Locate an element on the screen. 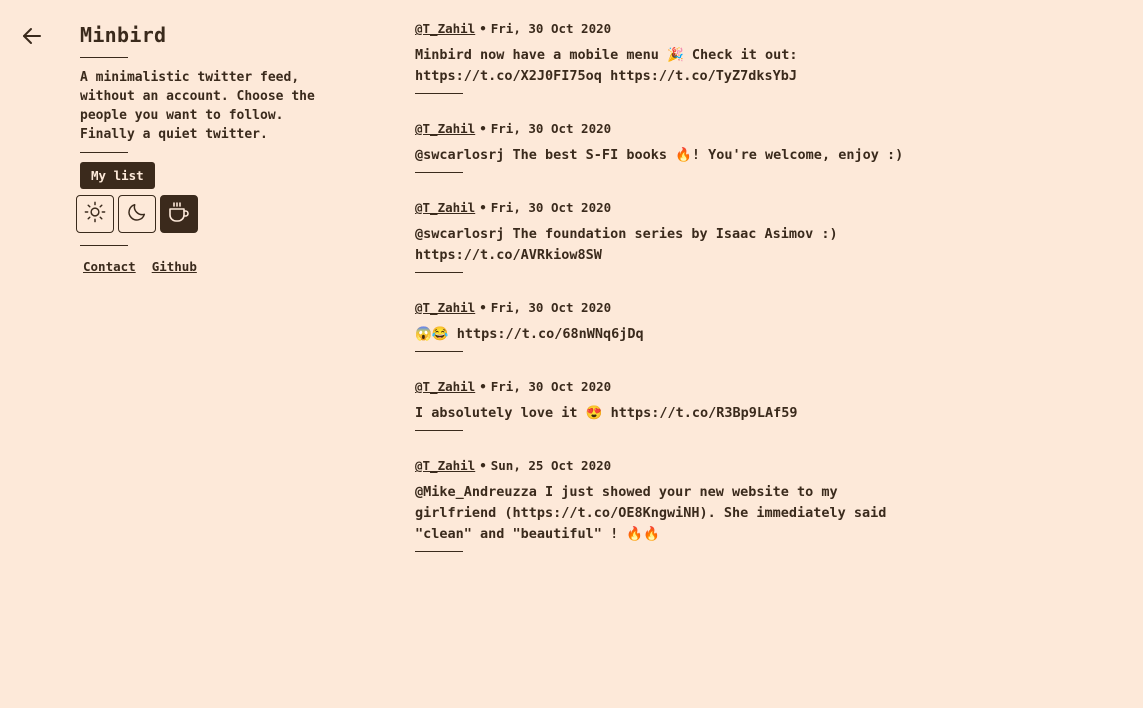 The width and height of the screenshot is (1143, 708). app-title: Minbird is located at coordinates (123, 35).